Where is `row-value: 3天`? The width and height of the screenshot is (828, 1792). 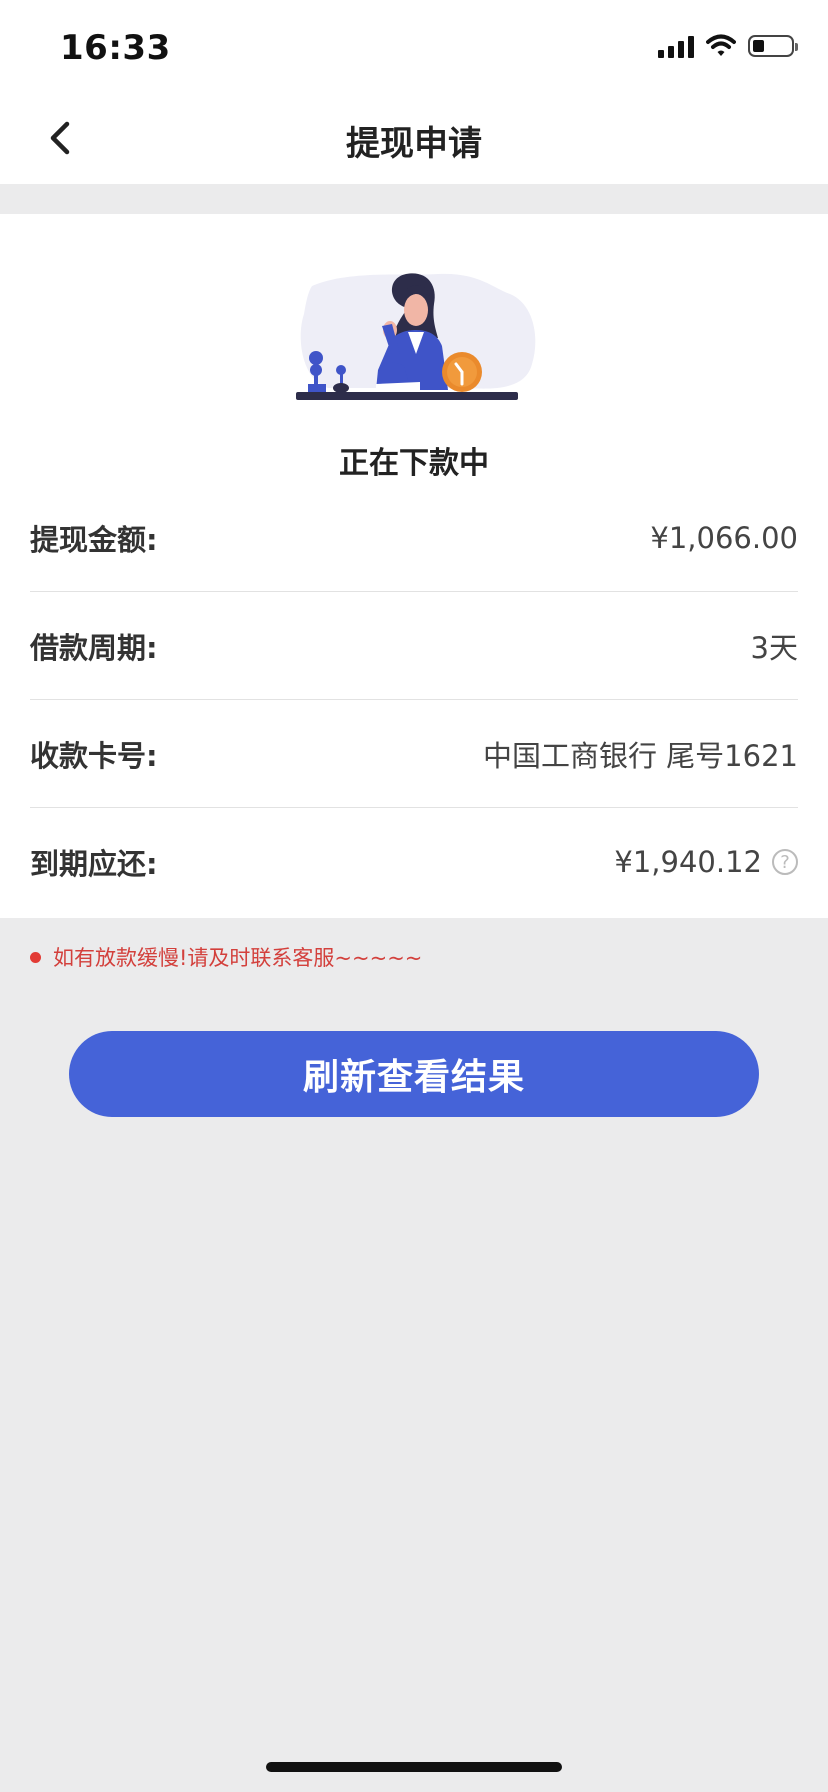
row-value: 3天 is located at coordinates (774, 647).